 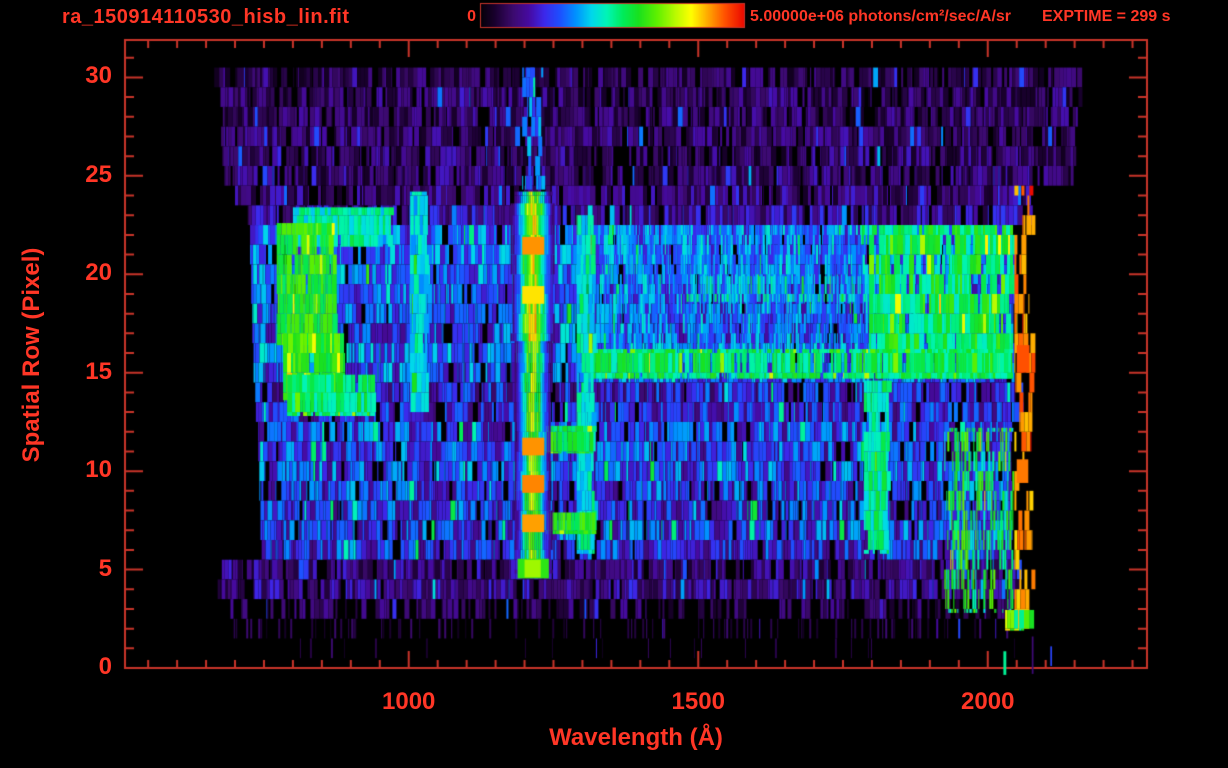 I want to click on y-tick-label: 10, so click(x=98, y=470).